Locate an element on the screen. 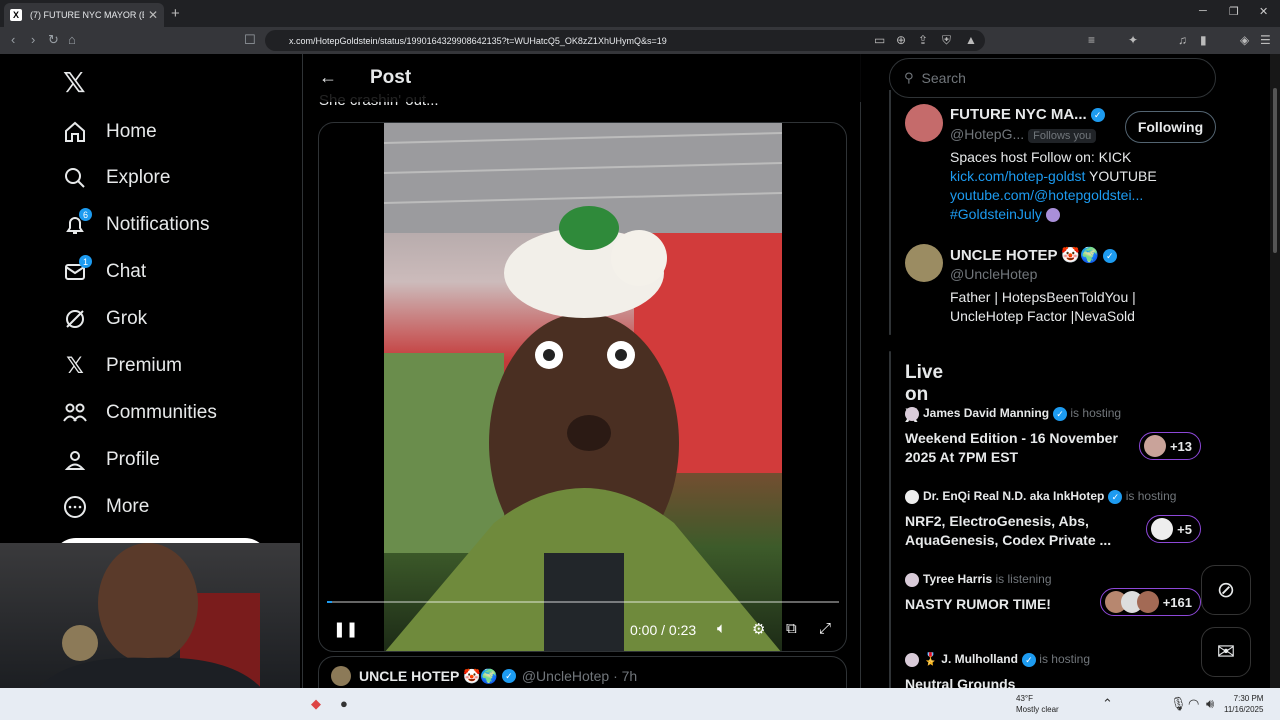  verified-badge-icon: ✓ is located at coordinates (1097, 115).